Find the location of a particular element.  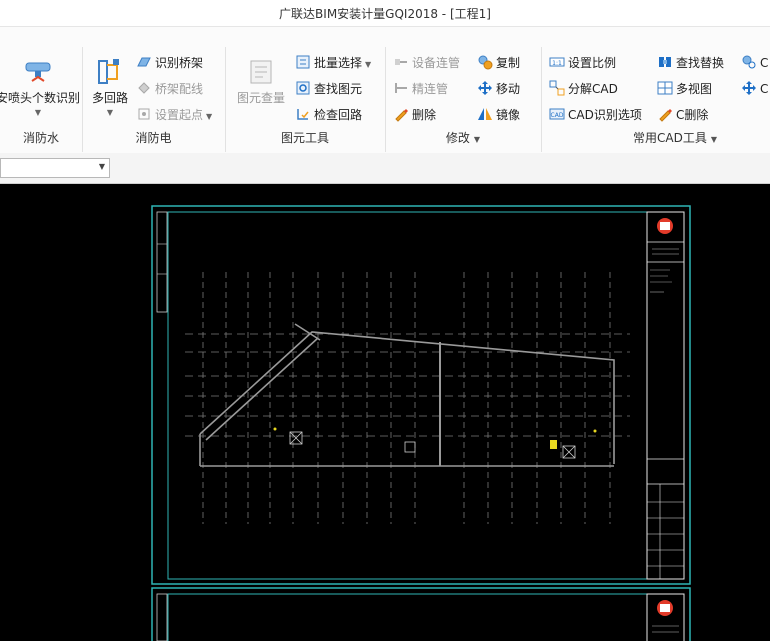

sheet-2-frame-inner is located at coordinates (426, 617).